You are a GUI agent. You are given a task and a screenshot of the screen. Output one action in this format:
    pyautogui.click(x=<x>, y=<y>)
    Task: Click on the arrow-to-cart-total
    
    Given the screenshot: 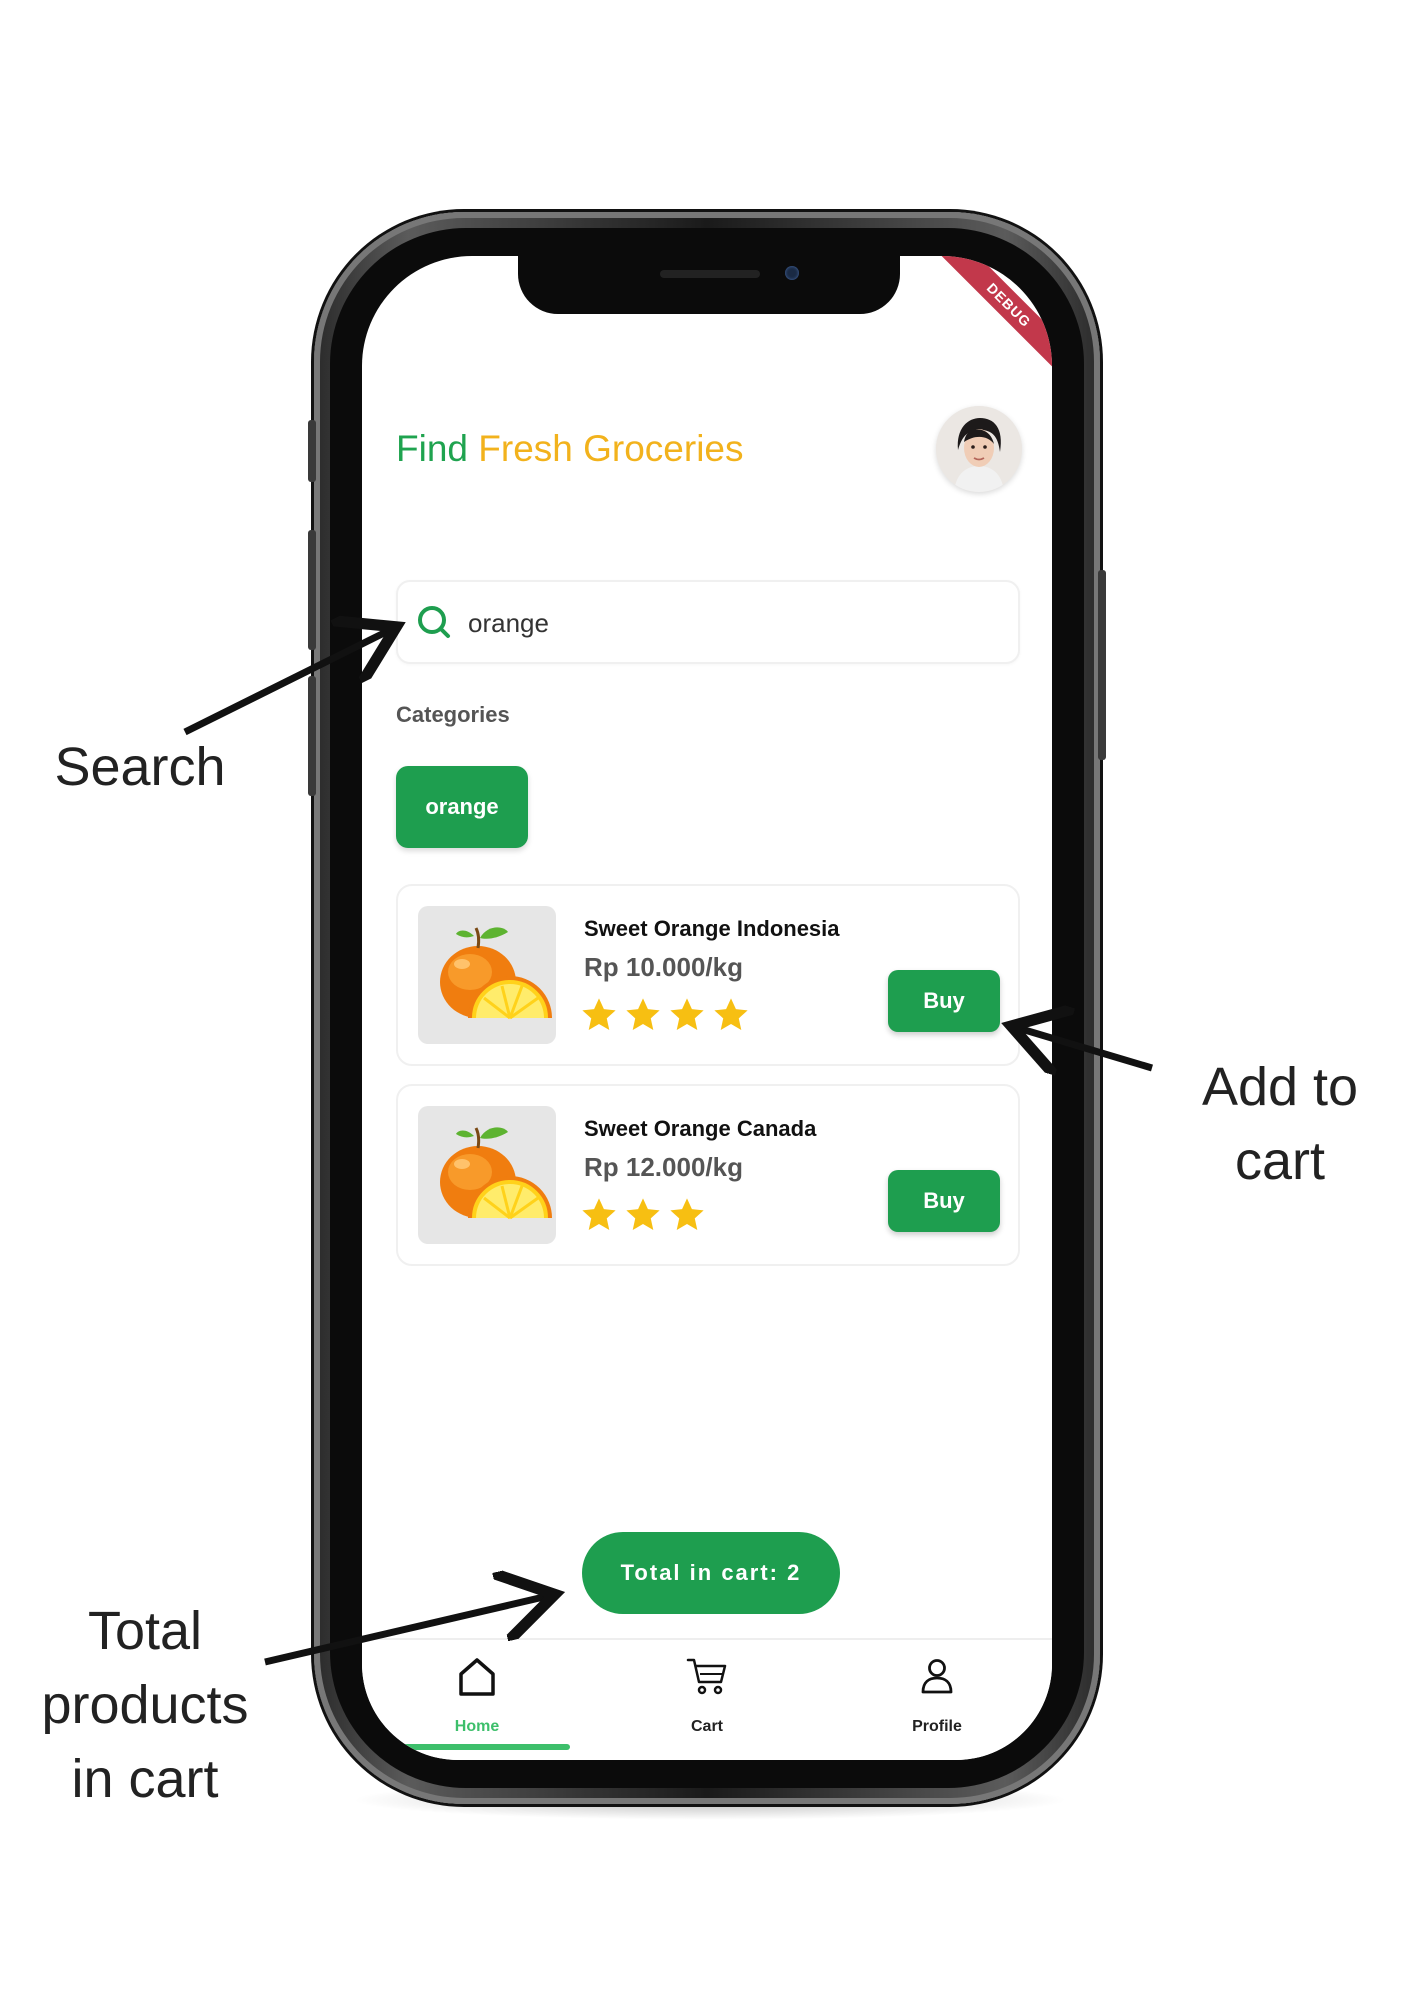 What is the action you would take?
    pyautogui.click(x=406, y=1631)
    